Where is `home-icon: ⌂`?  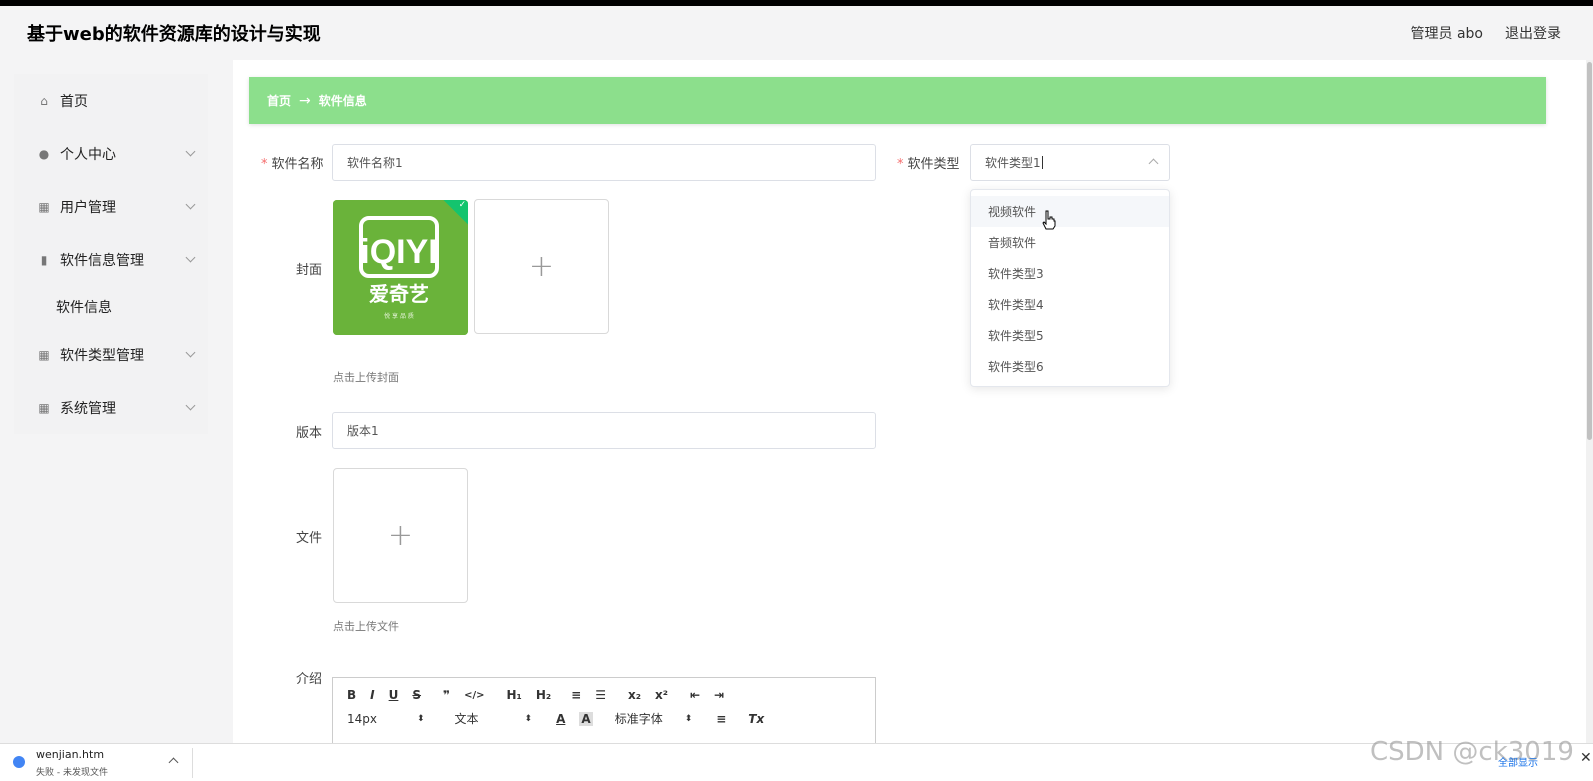
home-icon: ⌂ is located at coordinates (44, 100).